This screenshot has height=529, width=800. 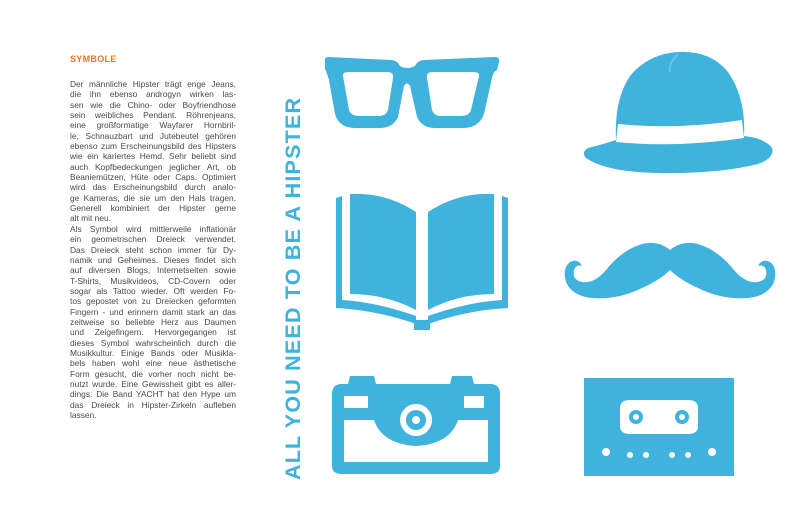 What do you see at coordinates (153, 135) in the screenshot?
I see `body-text-line: le, Schnauzbart und Jutebeutel gehören` at bounding box center [153, 135].